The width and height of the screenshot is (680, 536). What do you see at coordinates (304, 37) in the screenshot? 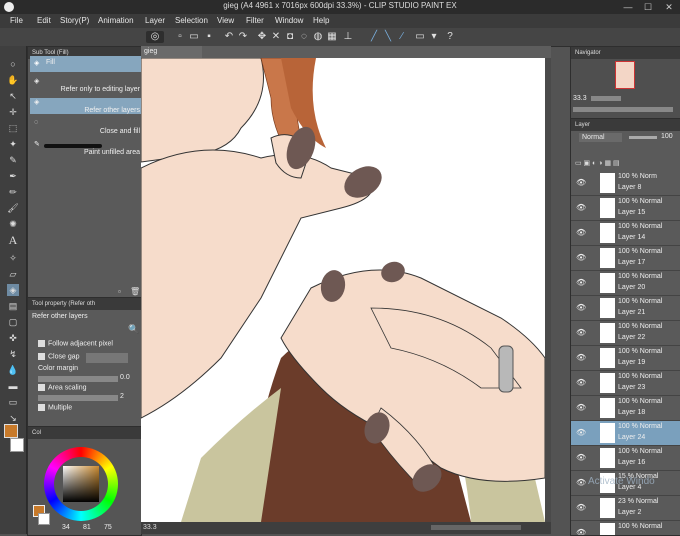
I see `deselect-icon: ◌` at bounding box center [304, 37].